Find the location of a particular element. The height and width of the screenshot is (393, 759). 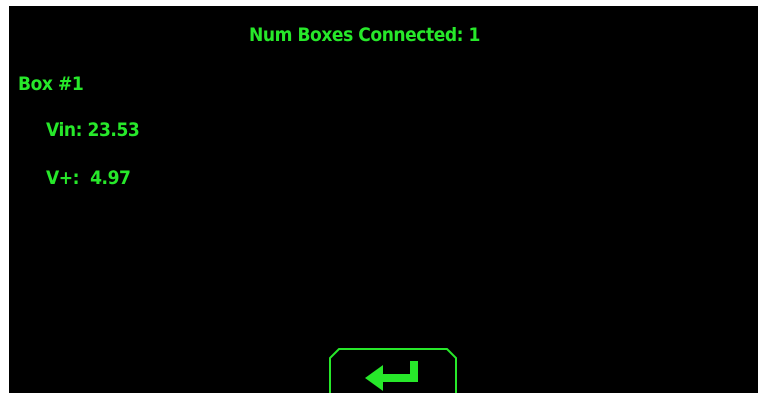

vplus-value: 4.97 is located at coordinates (110, 178).